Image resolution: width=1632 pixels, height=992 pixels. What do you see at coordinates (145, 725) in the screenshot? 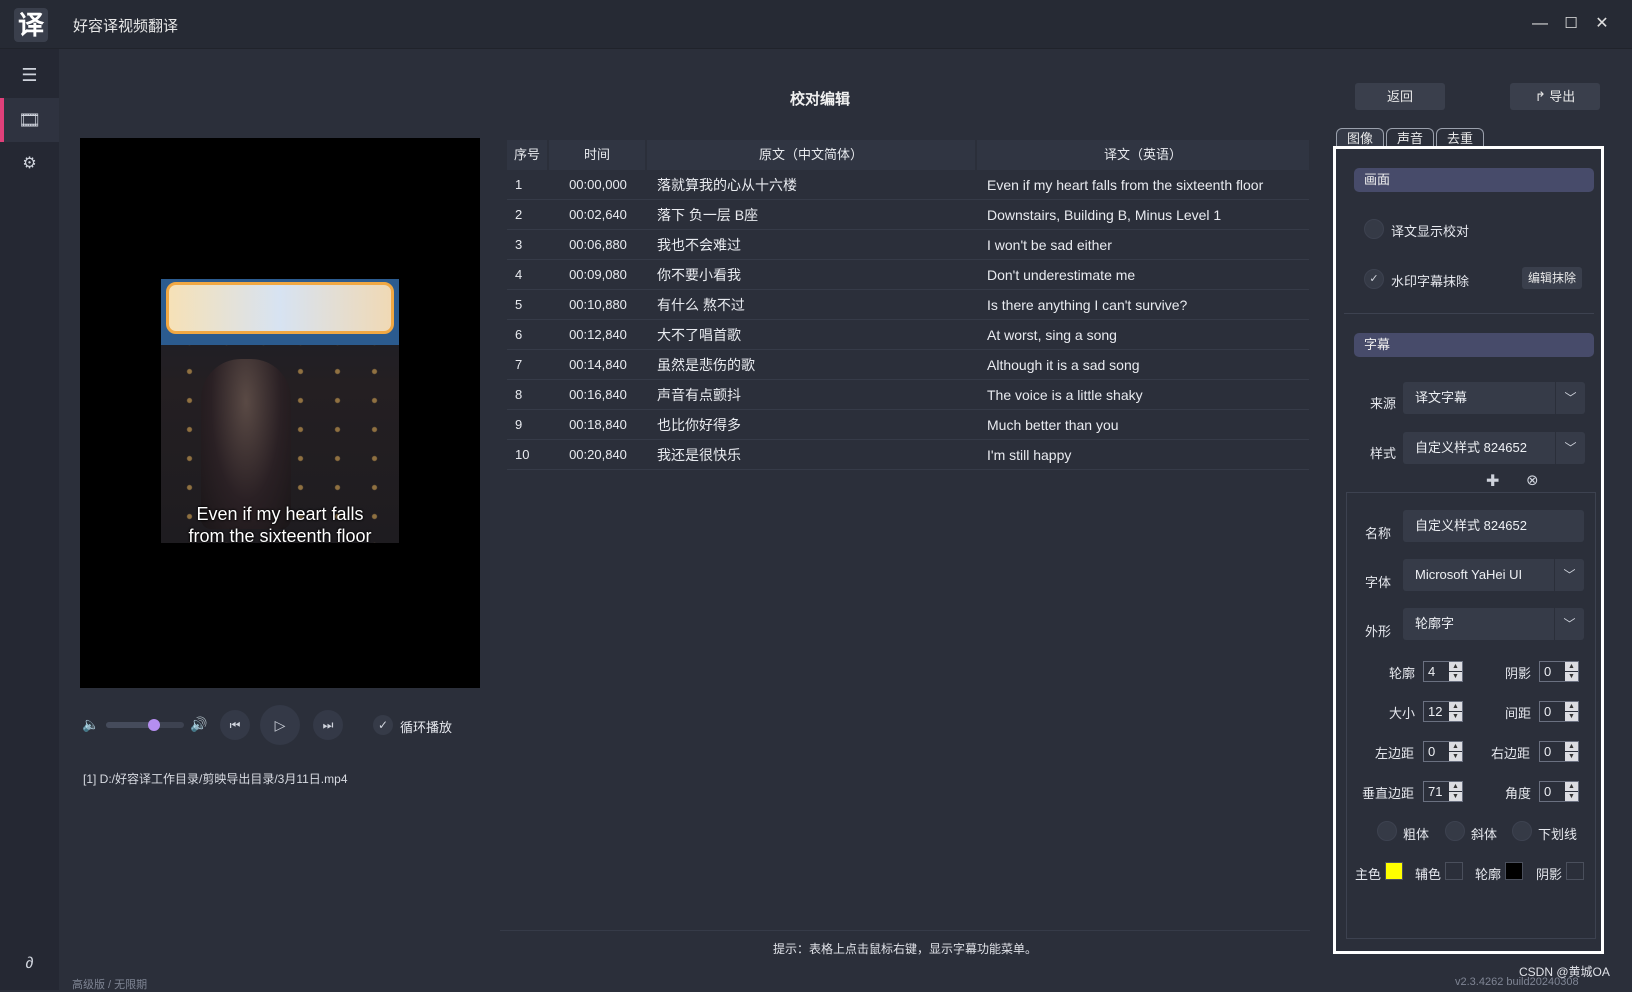
I see `volume-slider` at bounding box center [145, 725].